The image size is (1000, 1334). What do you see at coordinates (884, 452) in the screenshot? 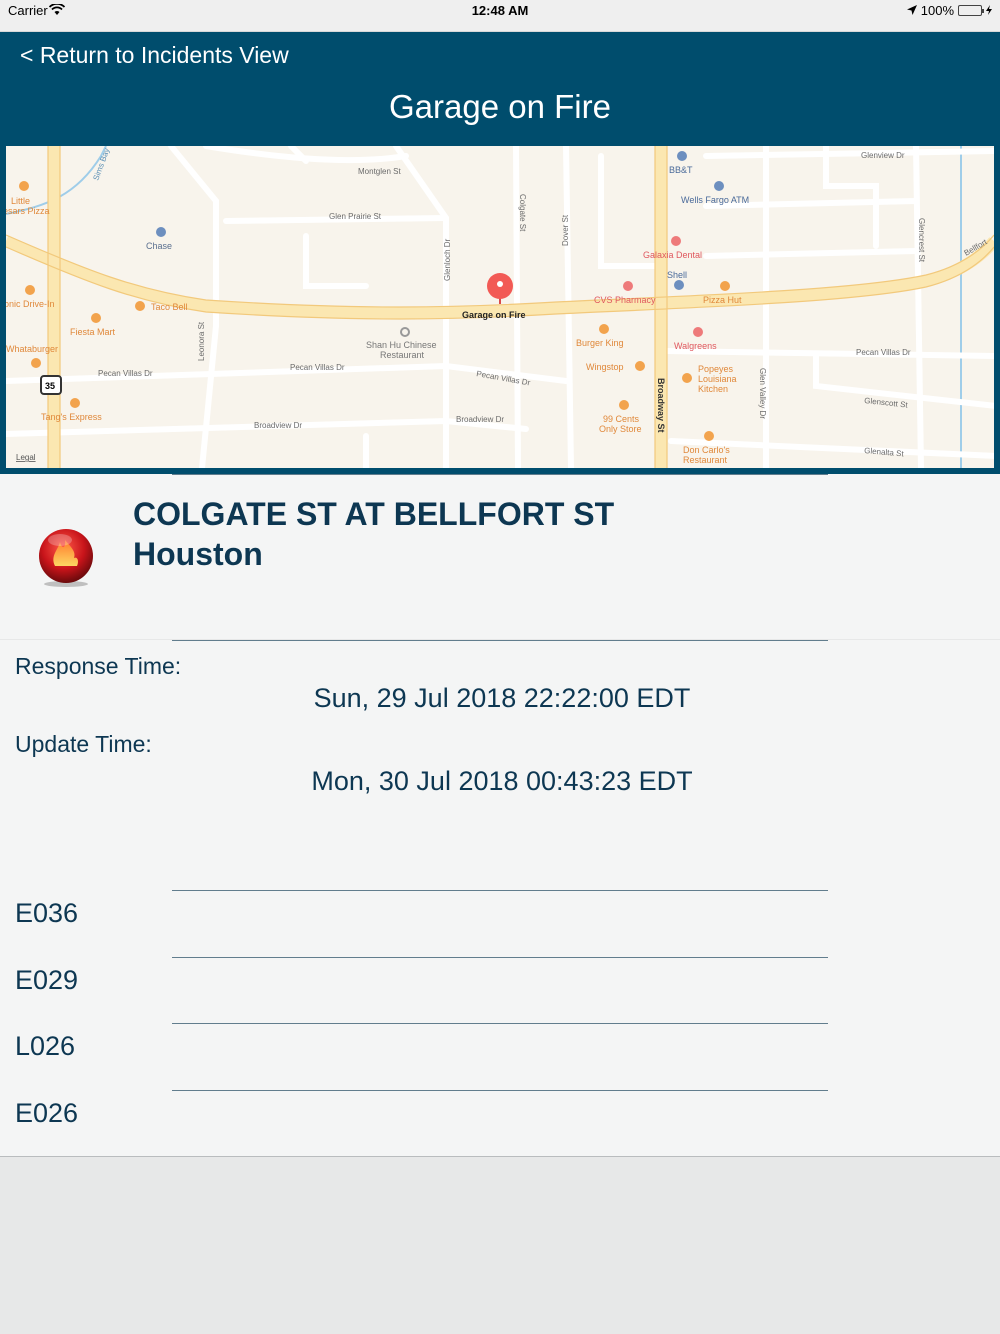
I see `svg-text: Glenalta St` at bounding box center [884, 452].